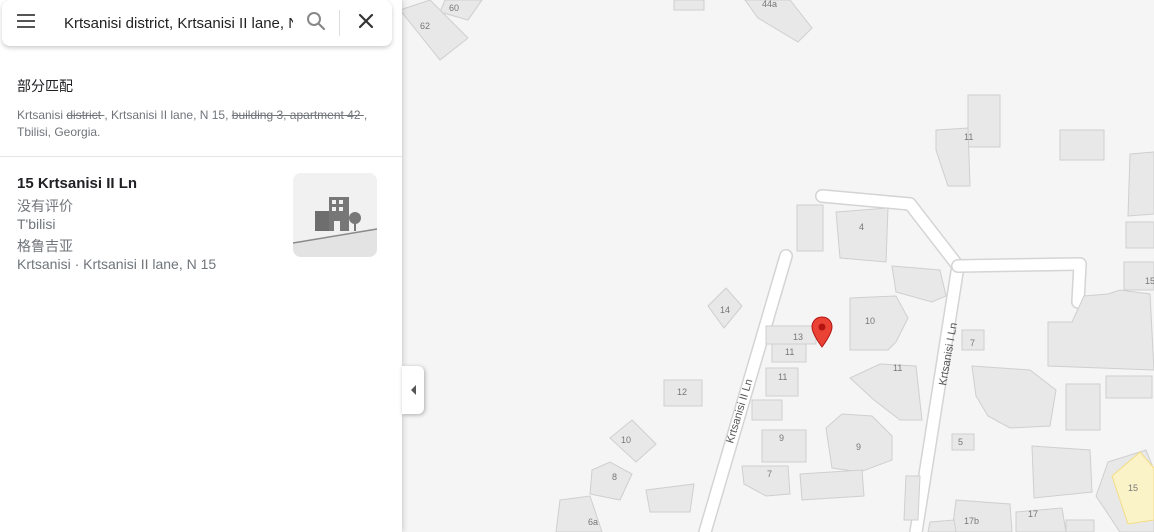 This screenshot has width=1154, height=532. Describe the element at coordinates (117, 264) in the screenshot. I see `result-address: Krtsanisi · Krtsanisi II lane, N 15` at that location.